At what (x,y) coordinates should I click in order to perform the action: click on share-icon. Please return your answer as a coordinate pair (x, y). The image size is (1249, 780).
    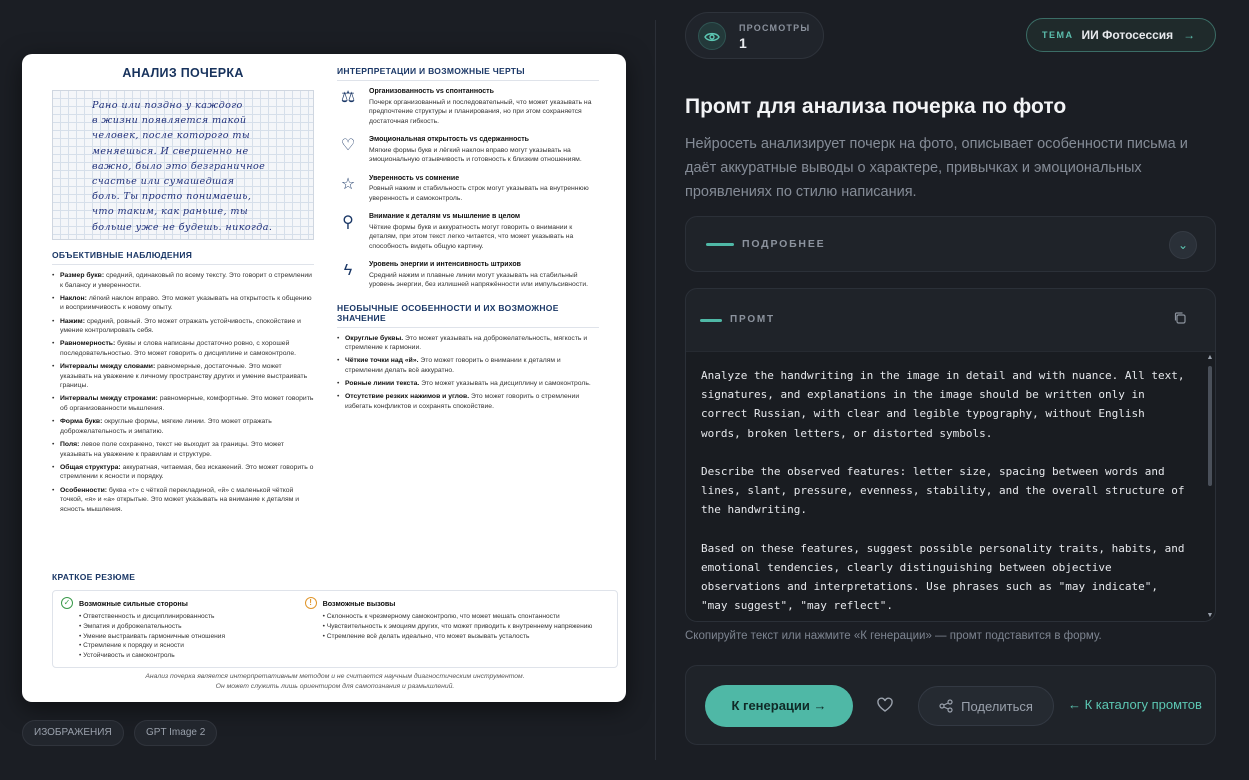
    Looking at the image, I should click on (946, 706).